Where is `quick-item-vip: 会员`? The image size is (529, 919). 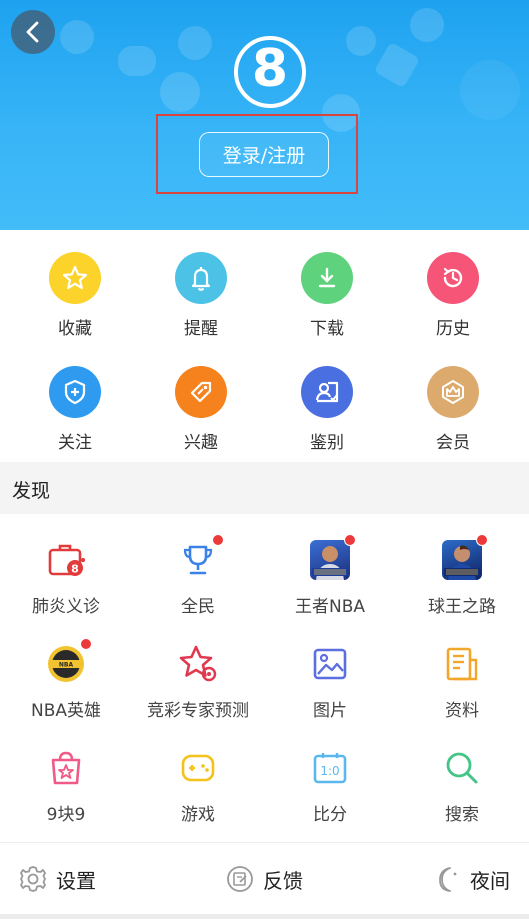 quick-item-vip: 会员 is located at coordinates (453, 409).